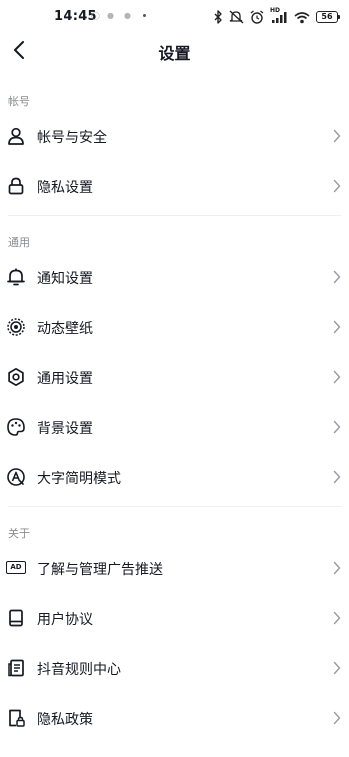  What do you see at coordinates (16, 186) in the screenshot?
I see `lock-icon` at bounding box center [16, 186].